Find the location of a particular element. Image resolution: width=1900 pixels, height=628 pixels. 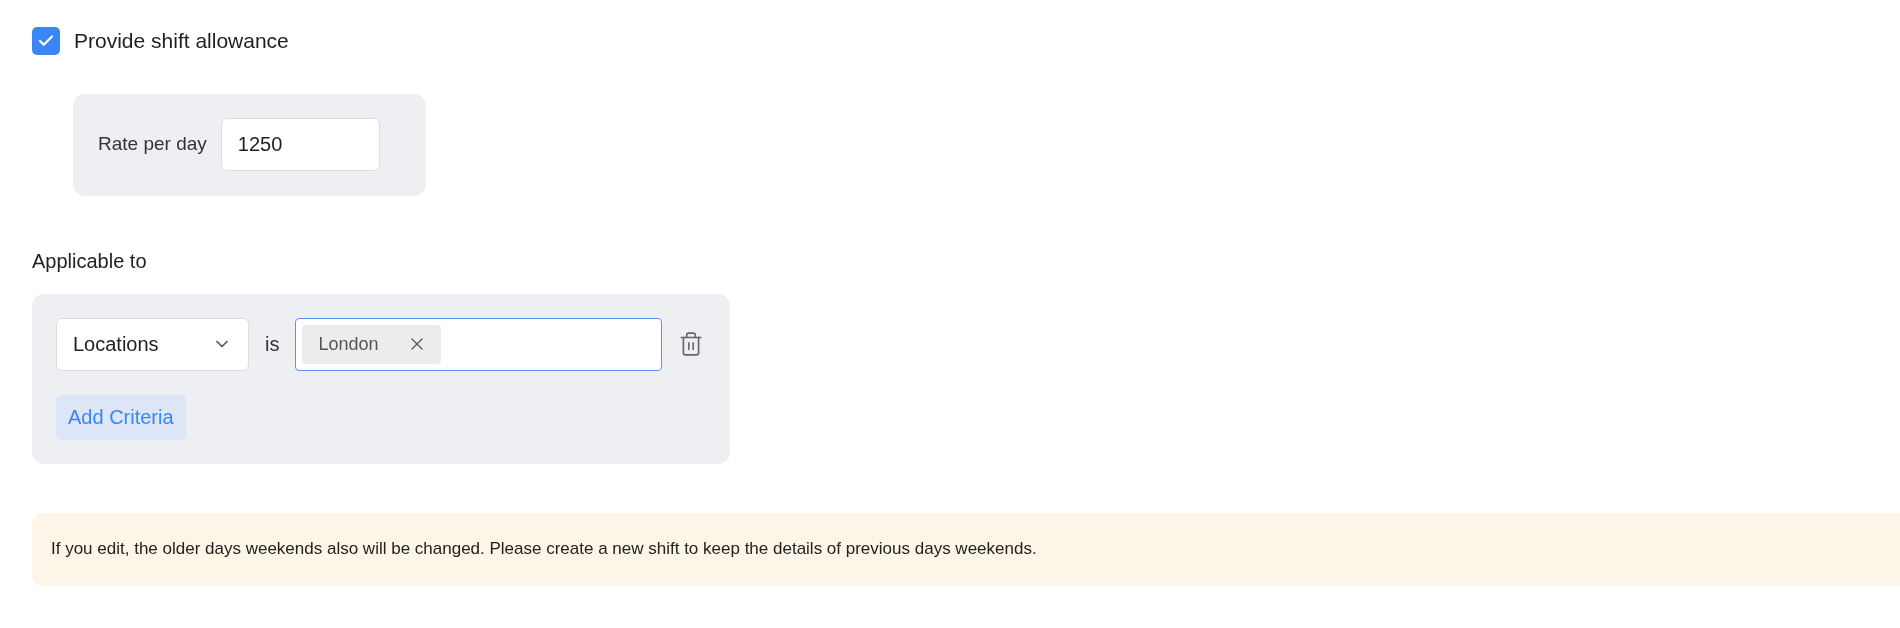

rate-input: 1250 is located at coordinates (300, 144).